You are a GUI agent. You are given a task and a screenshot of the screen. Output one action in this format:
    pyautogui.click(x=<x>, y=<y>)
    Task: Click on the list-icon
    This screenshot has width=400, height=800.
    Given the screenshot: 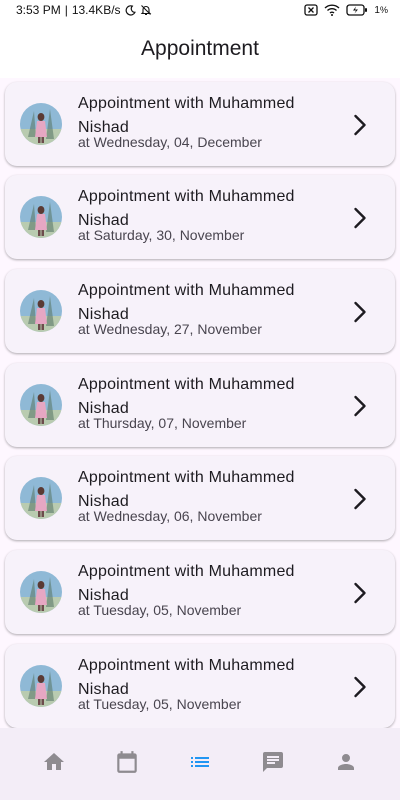 What is the action you would take?
    pyautogui.click(x=200, y=764)
    